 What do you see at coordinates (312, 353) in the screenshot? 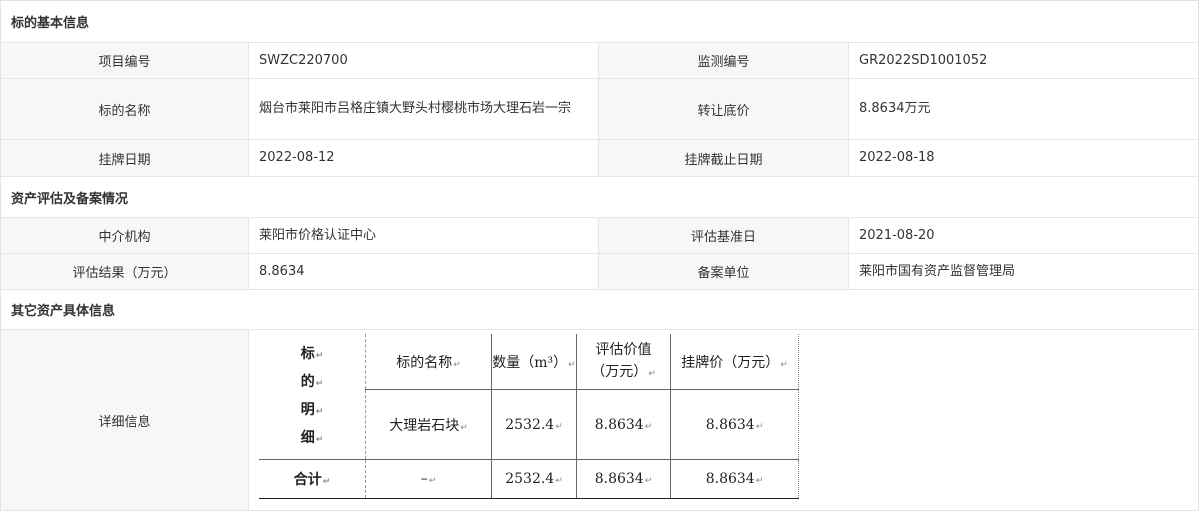
I see `row-header-char-1: 标↵` at bounding box center [312, 353].